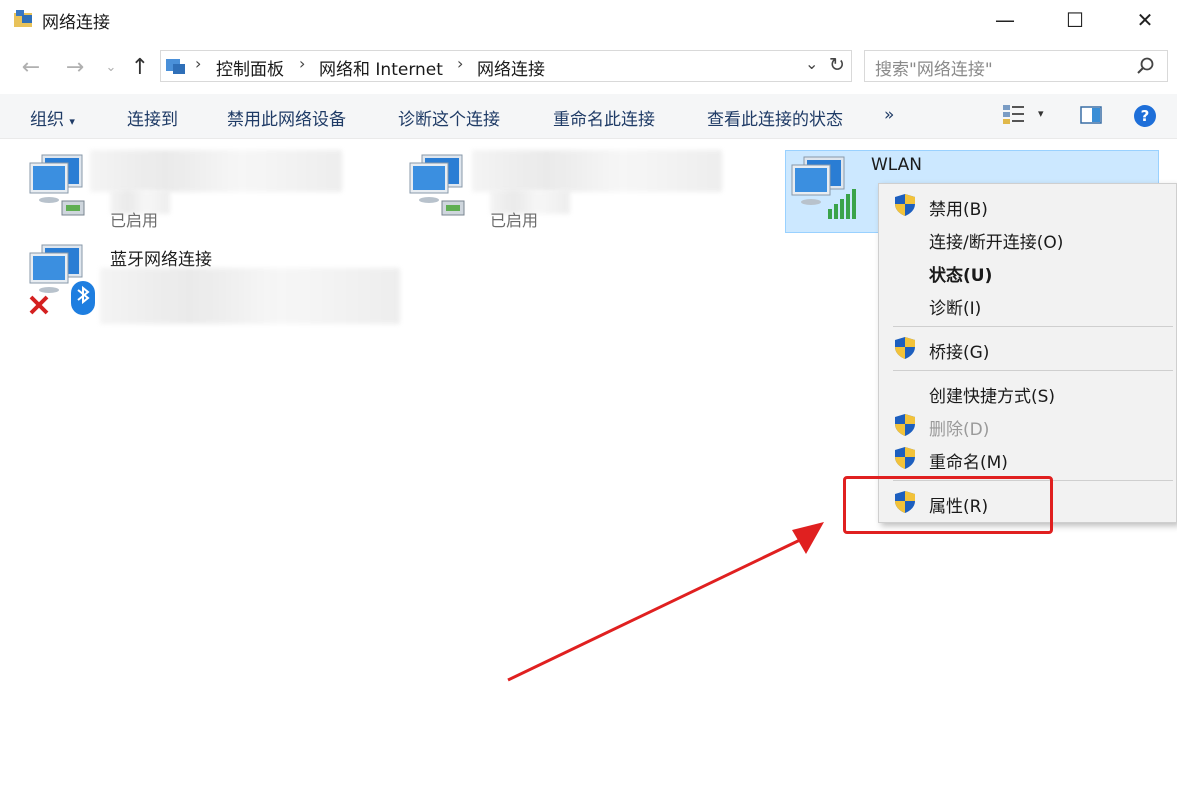 The height and width of the screenshot is (802, 1177). Describe the element at coordinates (948, 505) in the screenshot. I see `annotation-highlight-box` at that location.